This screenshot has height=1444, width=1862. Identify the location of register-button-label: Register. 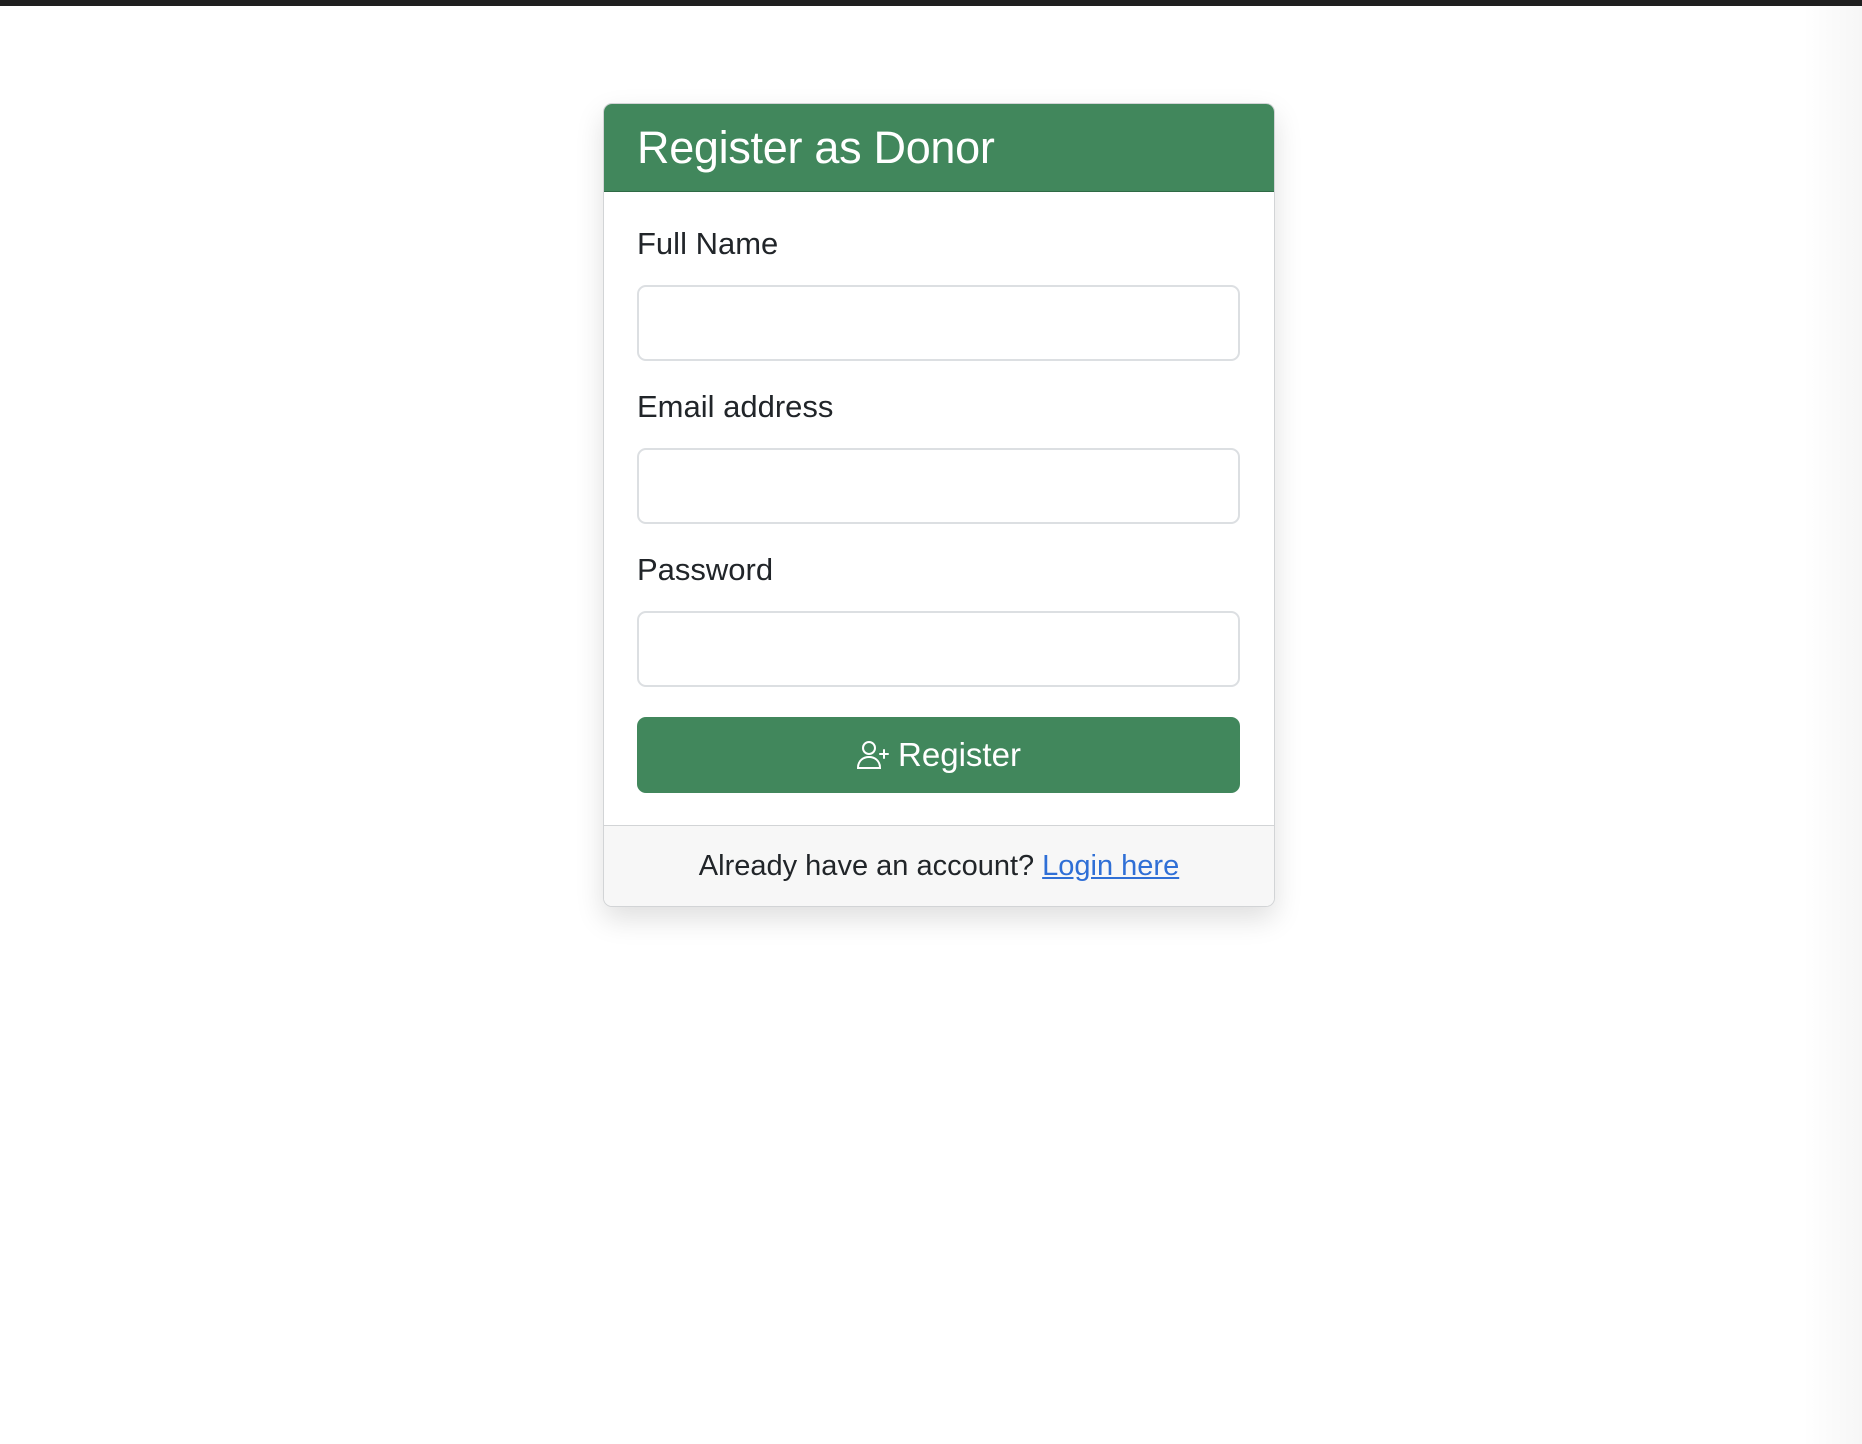
(959, 754).